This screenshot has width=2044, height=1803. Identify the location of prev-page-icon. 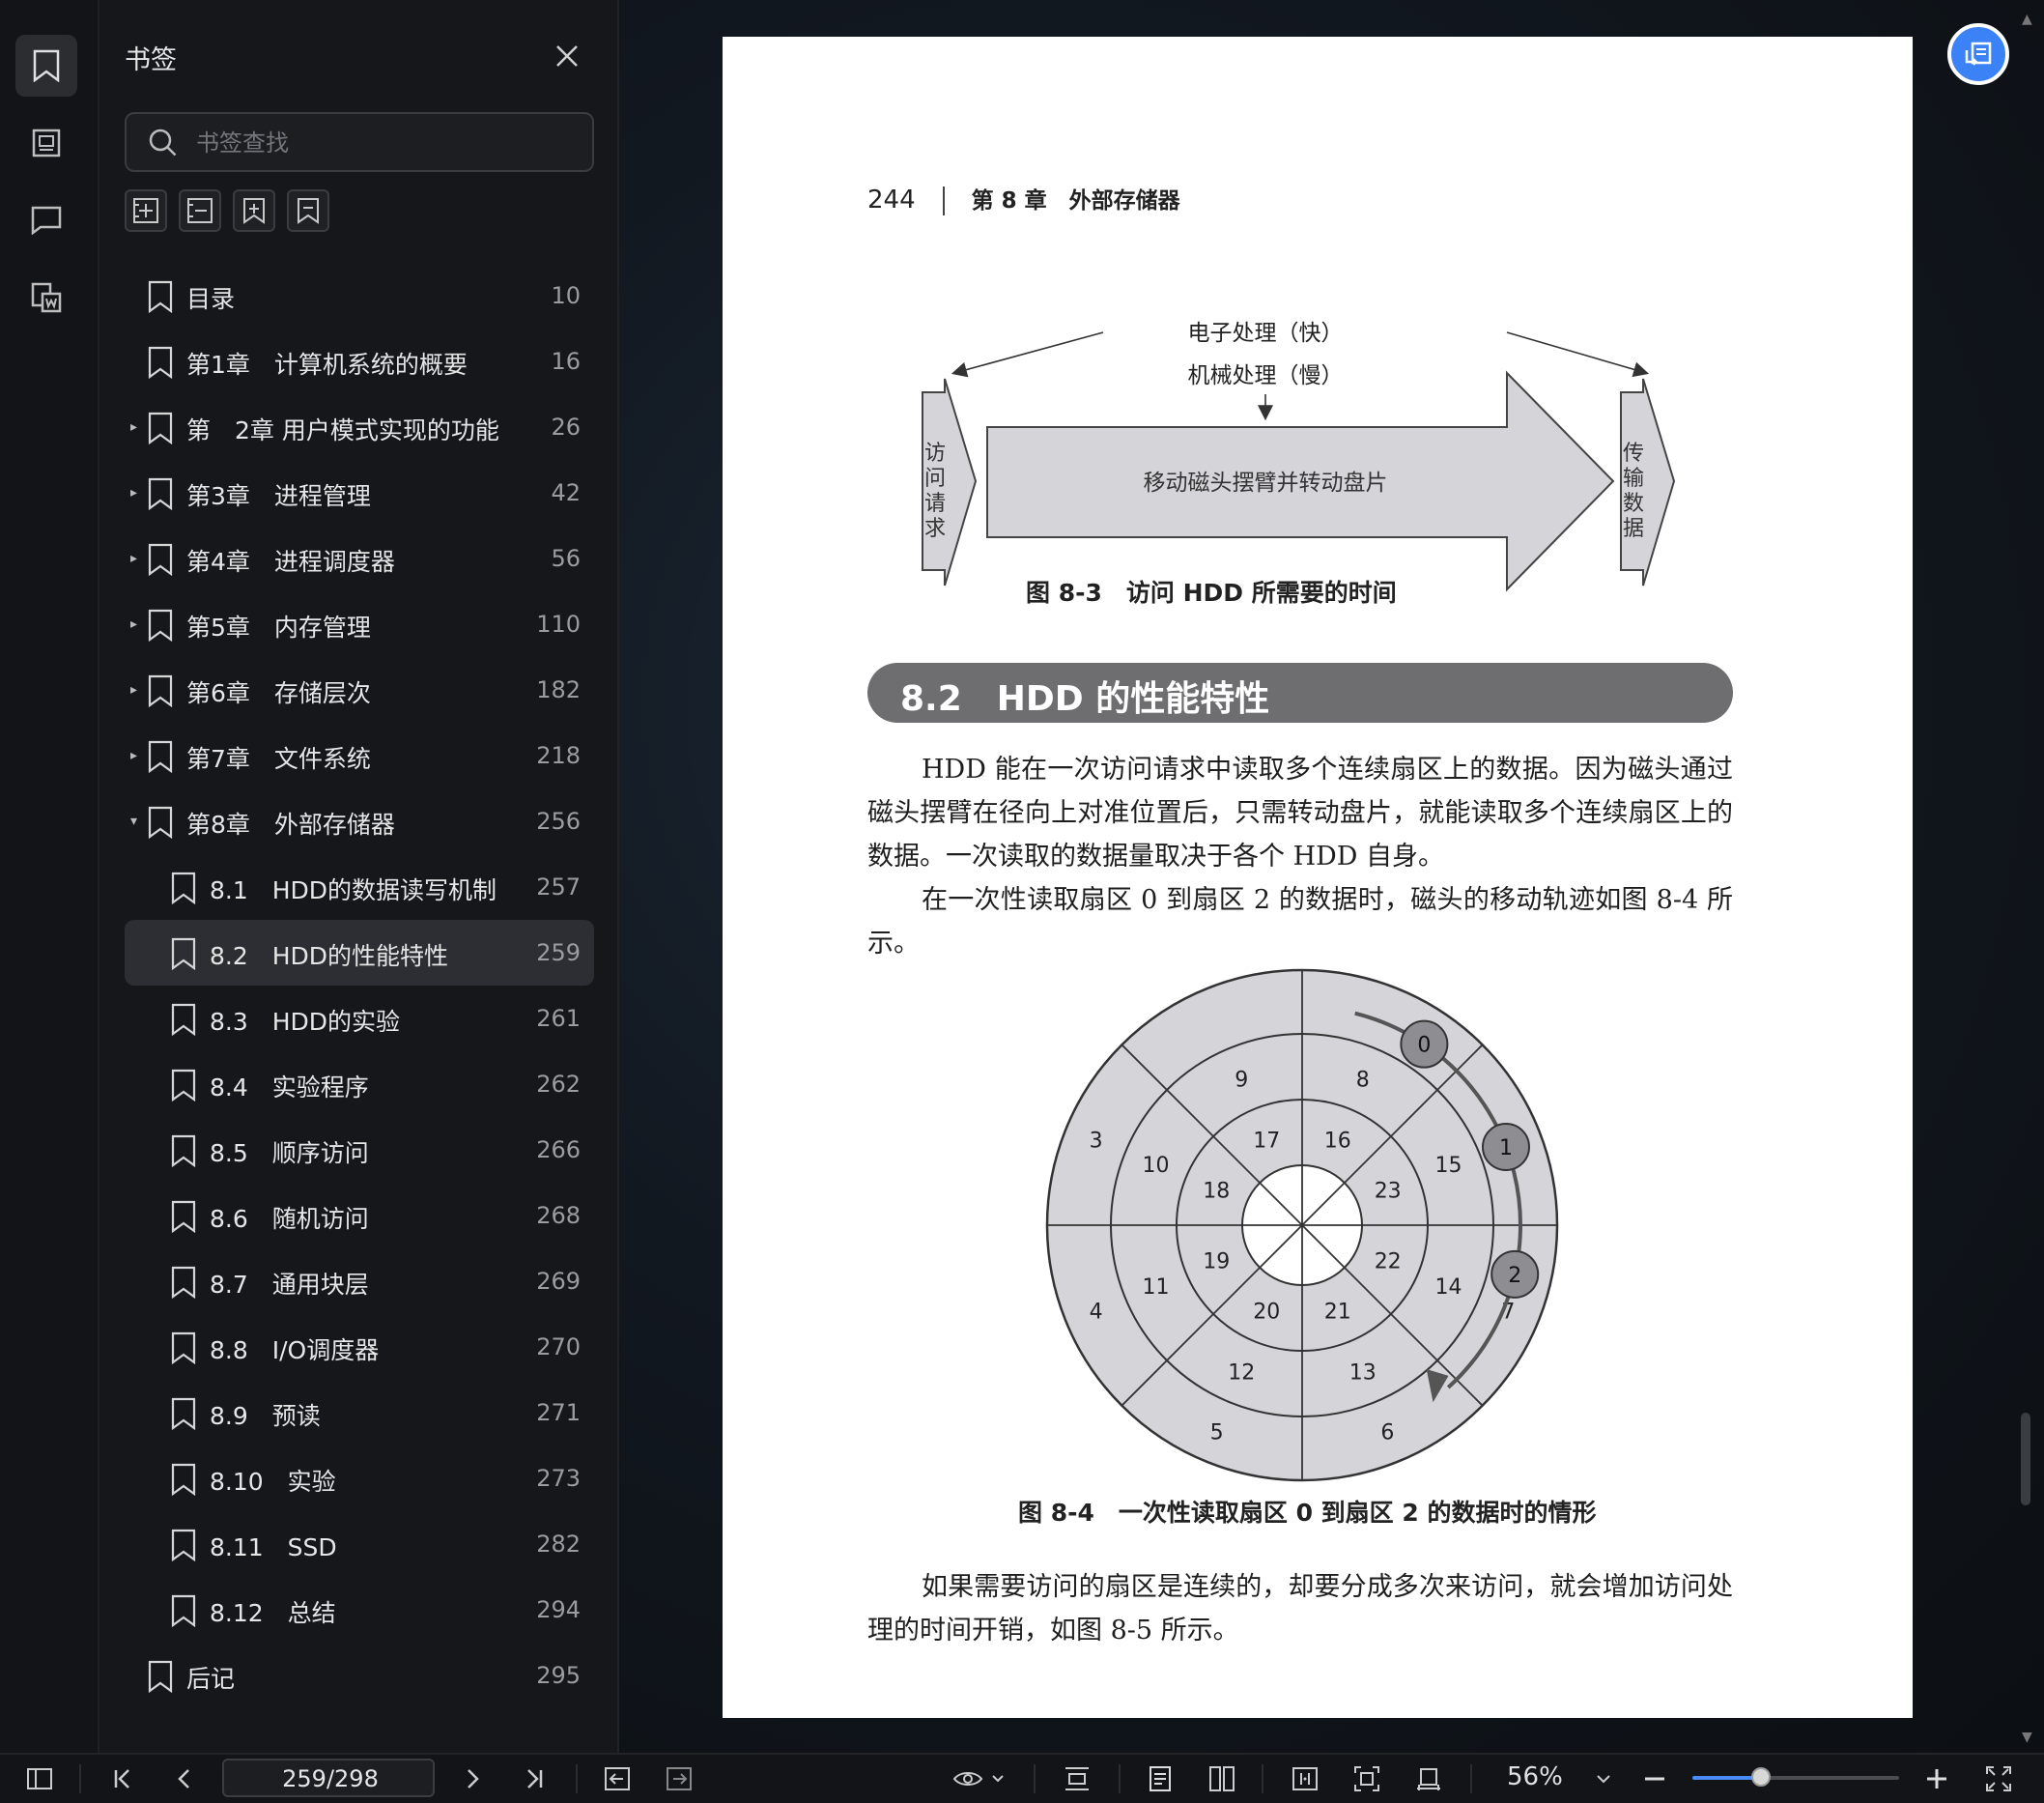
(185, 1778).